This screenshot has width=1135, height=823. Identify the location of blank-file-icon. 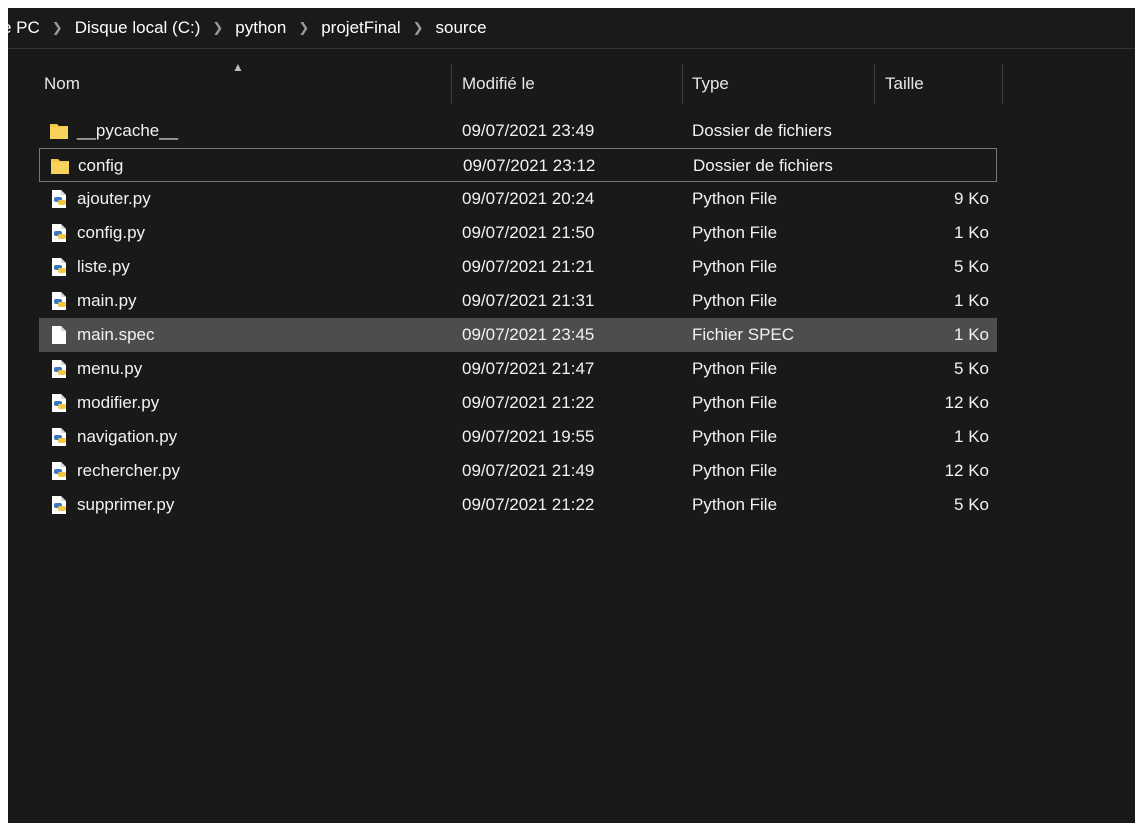
(59, 335).